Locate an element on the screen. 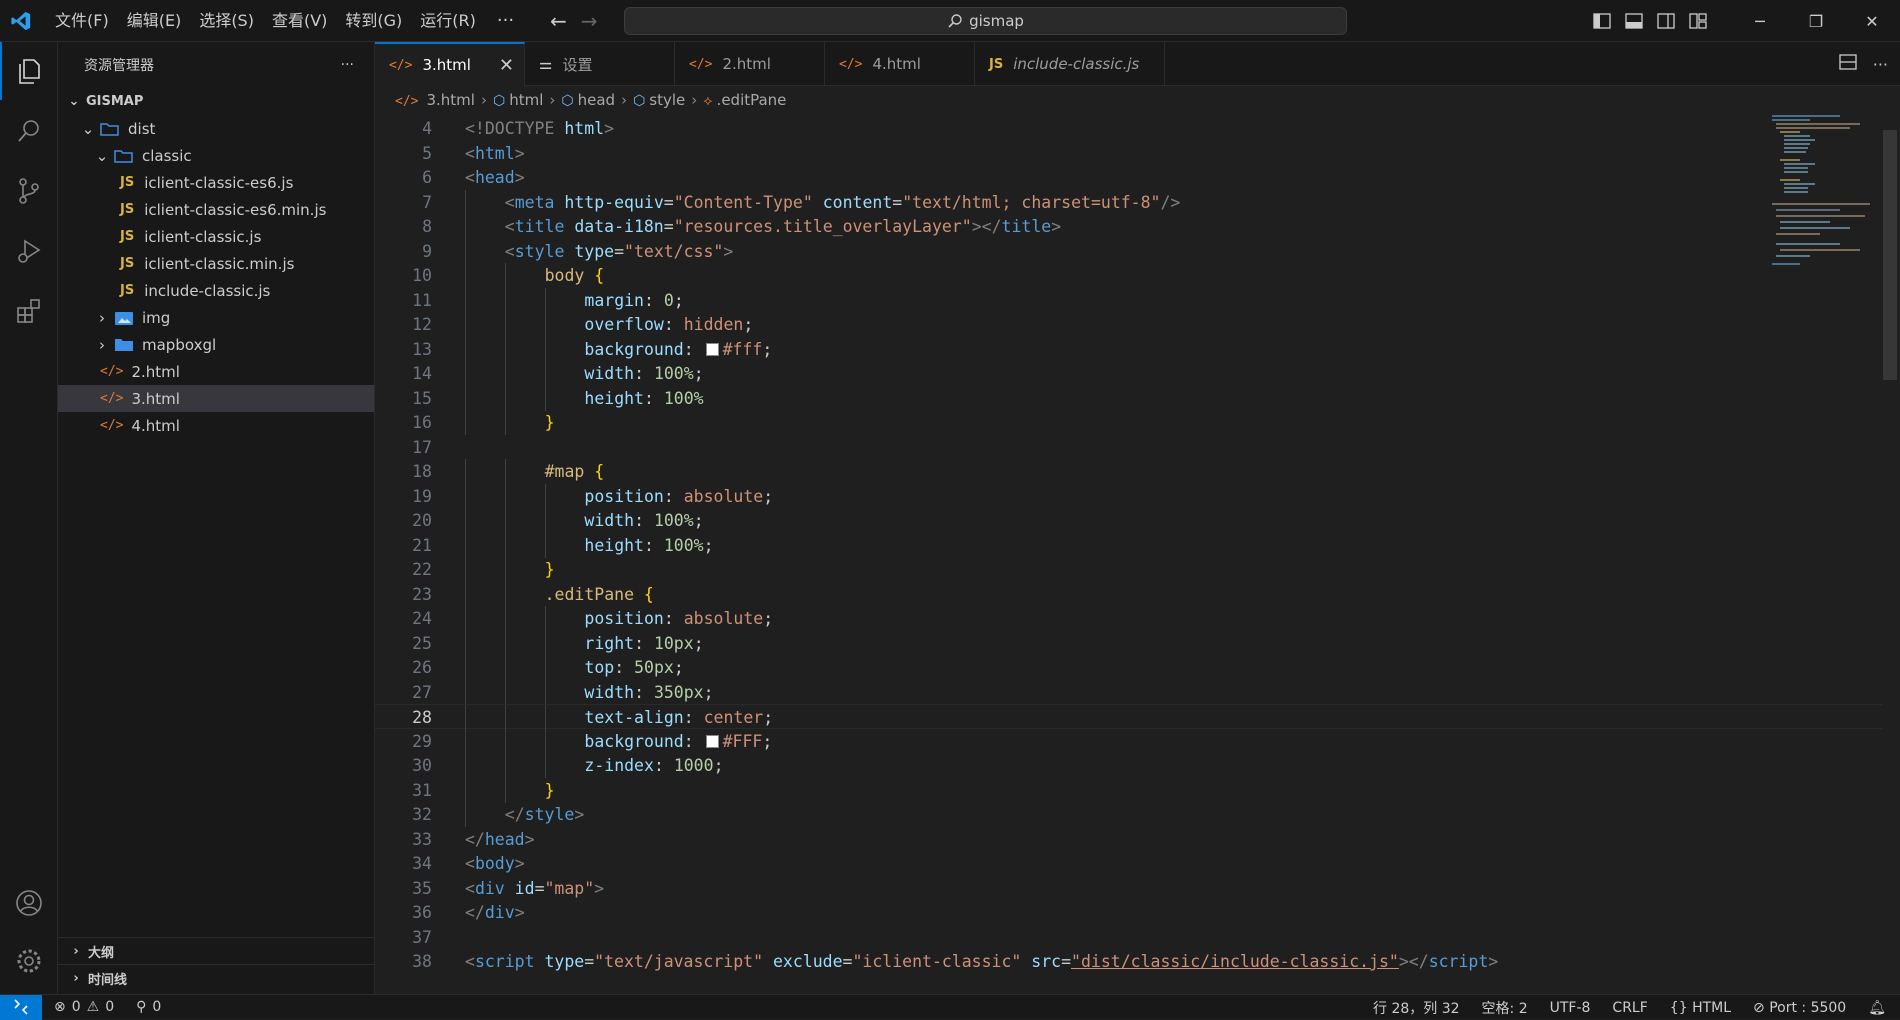 Image resolution: width=1900 pixels, height=1020 pixels. warning-icon: ⚠ is located at coordinates (93, 1007).